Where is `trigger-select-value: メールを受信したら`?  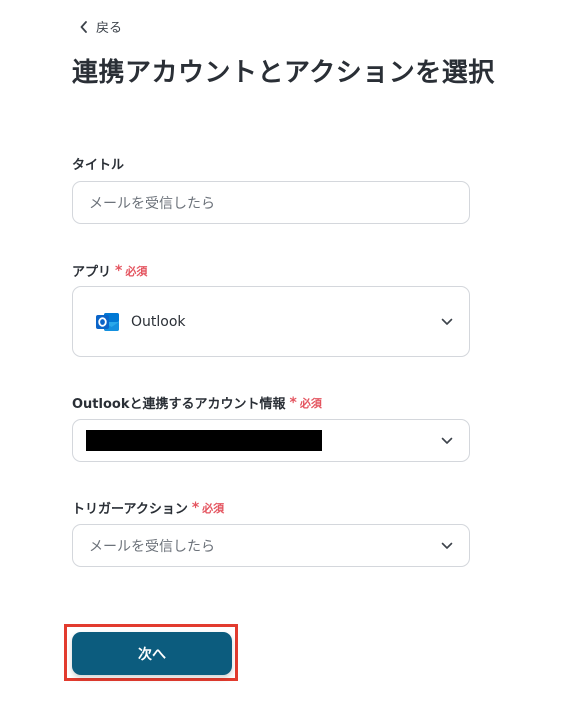
trigger-select-value: メールを受信したら is located at coordinates (152, 546).